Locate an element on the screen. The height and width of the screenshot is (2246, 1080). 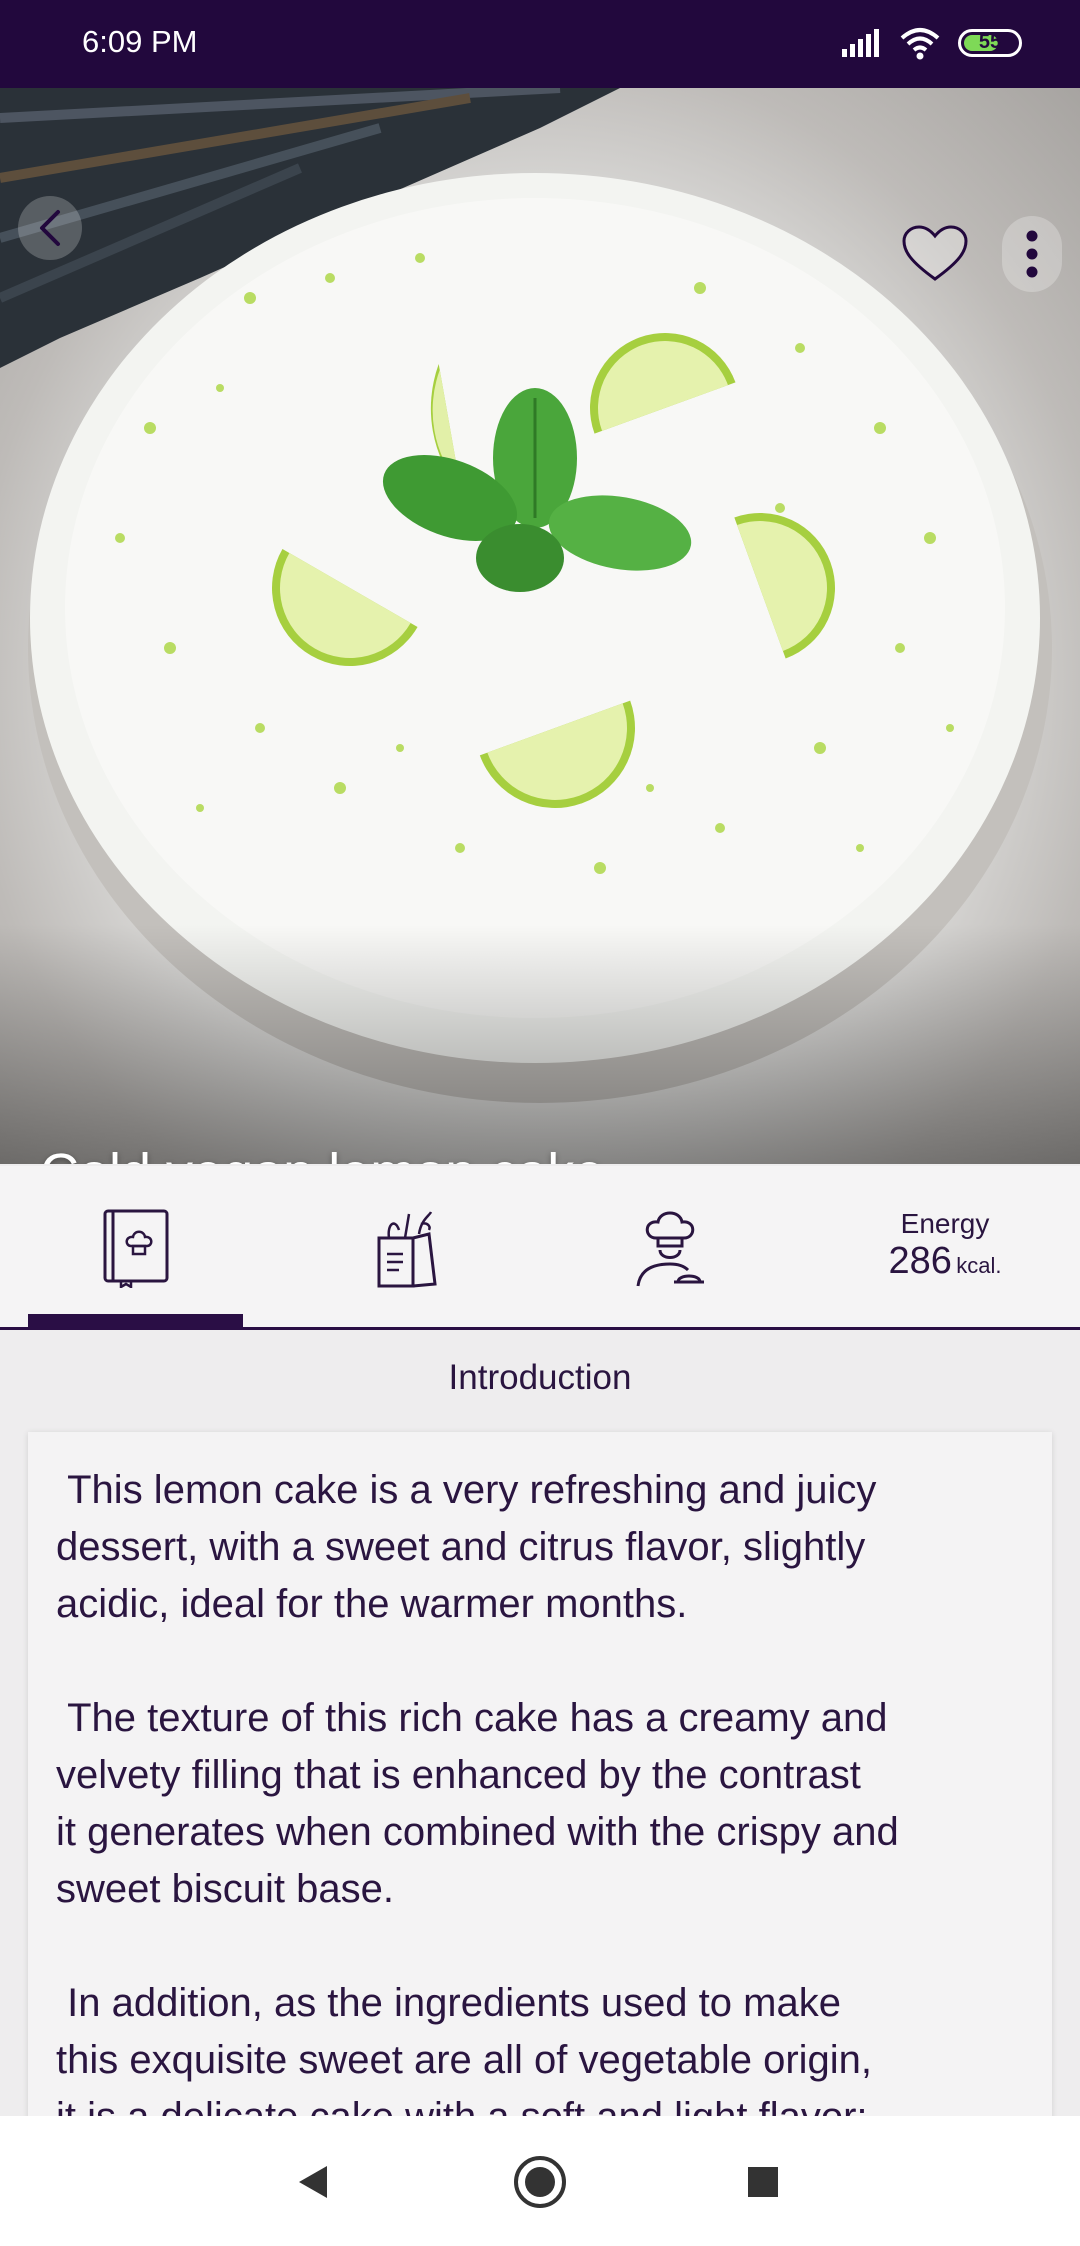
energy-value: 286 is located at coordinates (920, 1261).